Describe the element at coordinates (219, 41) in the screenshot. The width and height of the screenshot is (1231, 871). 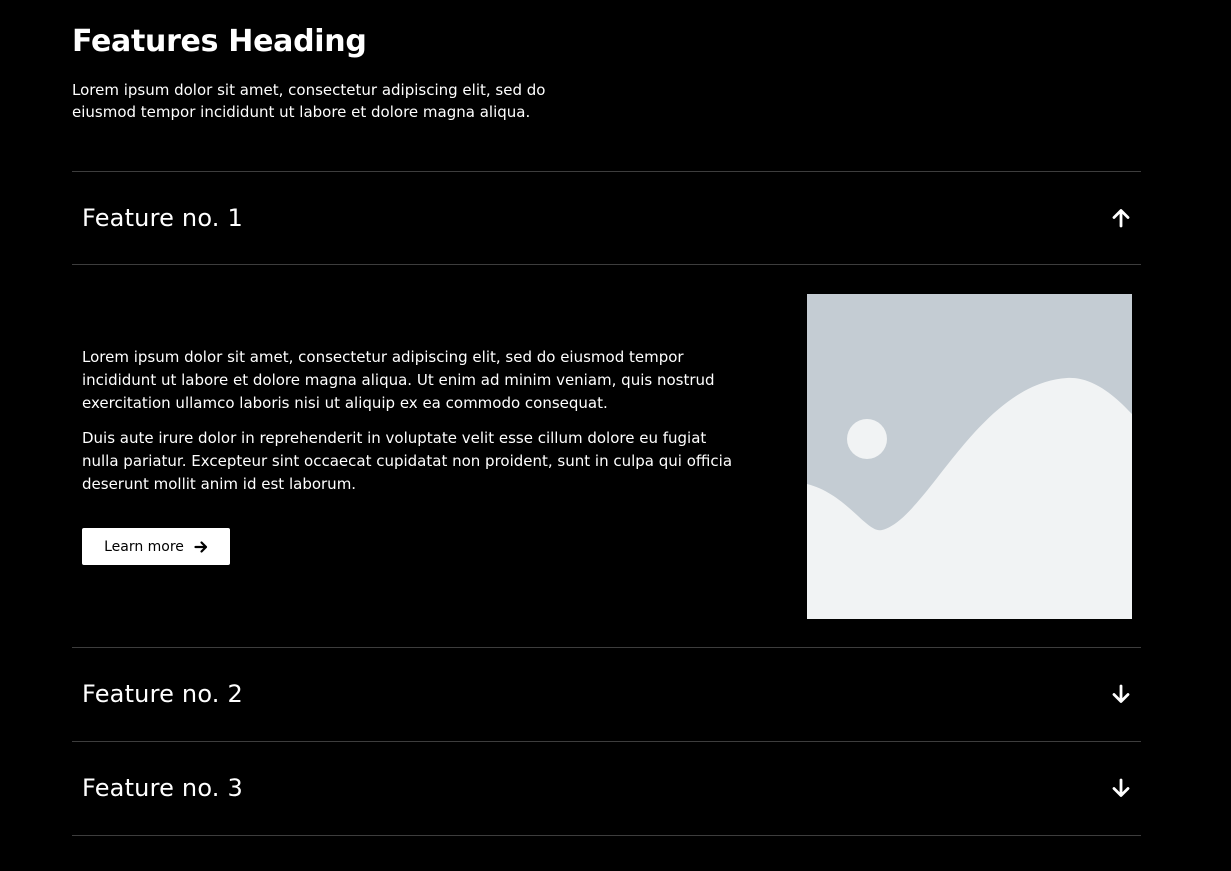
I see `page-title: Features Heading` at that location.